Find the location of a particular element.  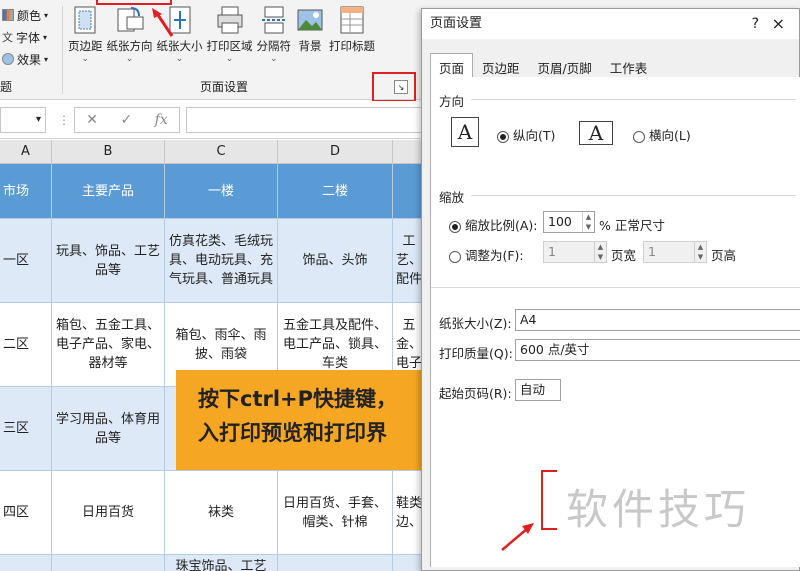

first-page-input: 自动 is located at coordinates (538, 390).